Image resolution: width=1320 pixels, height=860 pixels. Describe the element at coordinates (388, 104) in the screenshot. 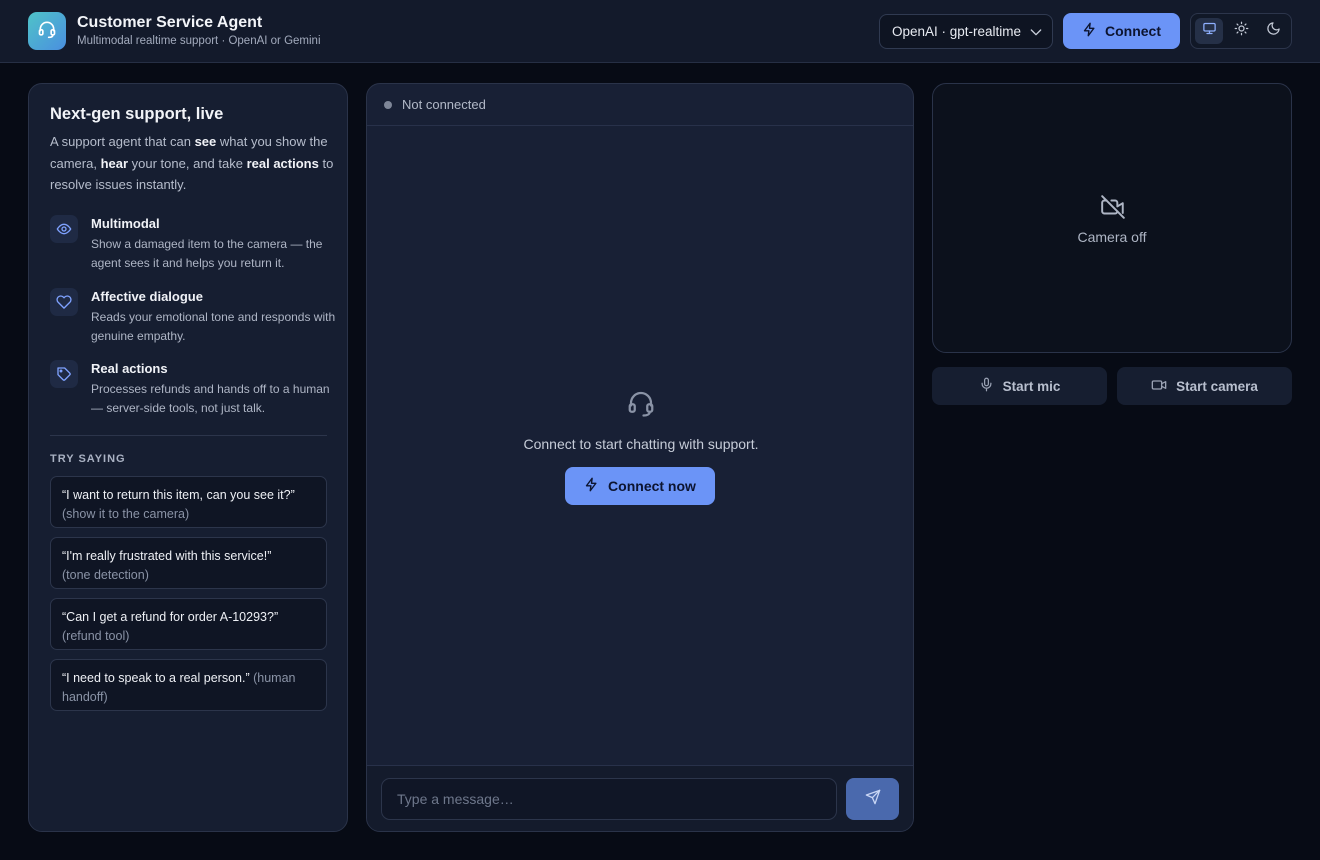

I see `status-dot` at that location.